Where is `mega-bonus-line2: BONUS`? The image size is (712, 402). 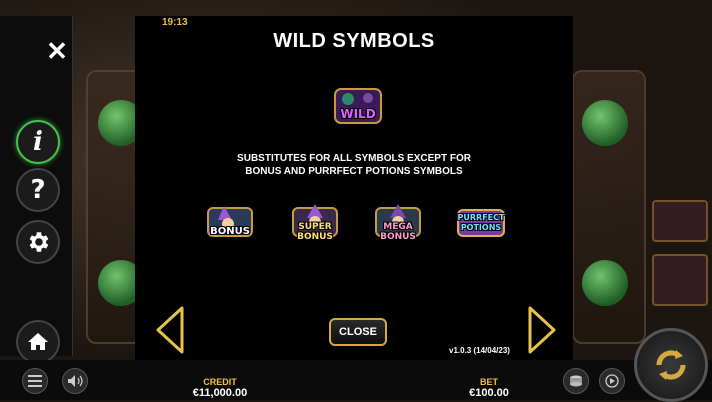 mega-bonus-line2: BONUS is located at coordinates (398, 237).